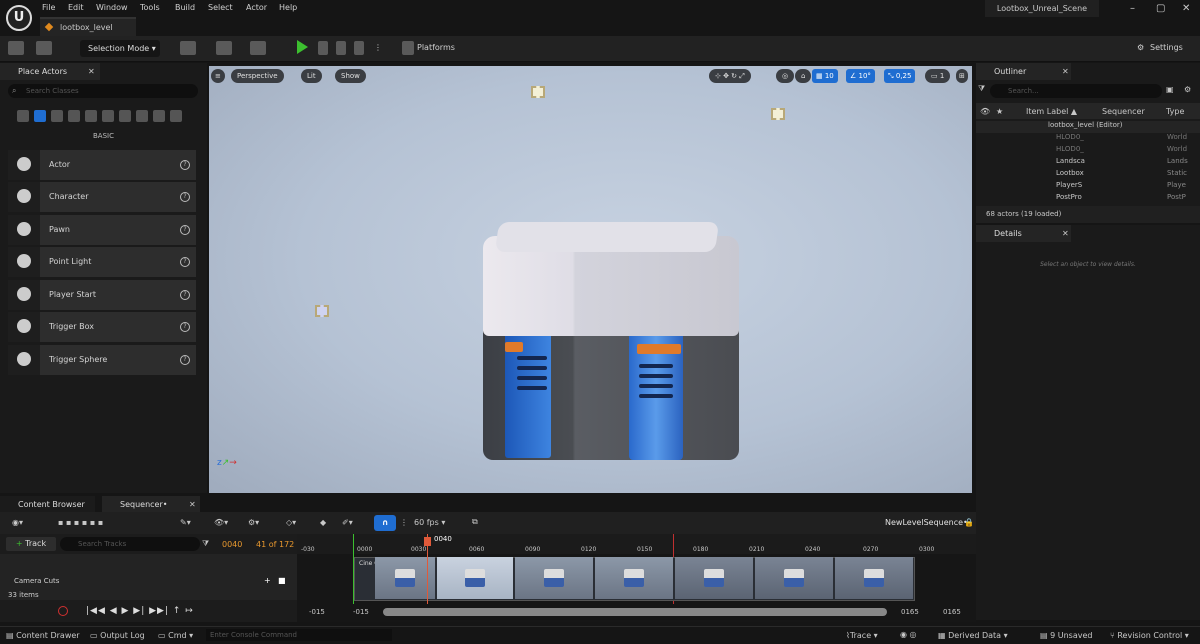  What do you see at coordinates (635, 612) in the screenshot?
I see `timeline-scrollbar` at bounding box center [635, 612].